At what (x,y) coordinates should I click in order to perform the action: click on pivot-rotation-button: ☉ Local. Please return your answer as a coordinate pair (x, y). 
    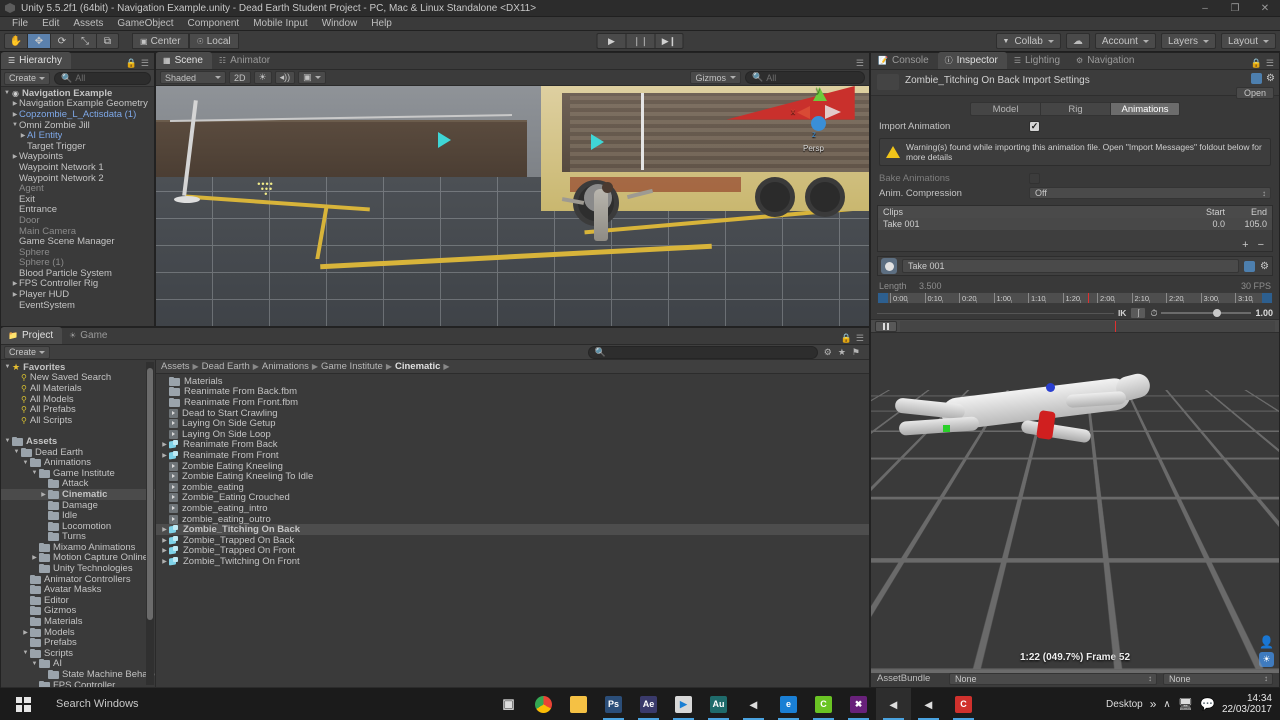
    Looking at the image, I should click on (213, 41).